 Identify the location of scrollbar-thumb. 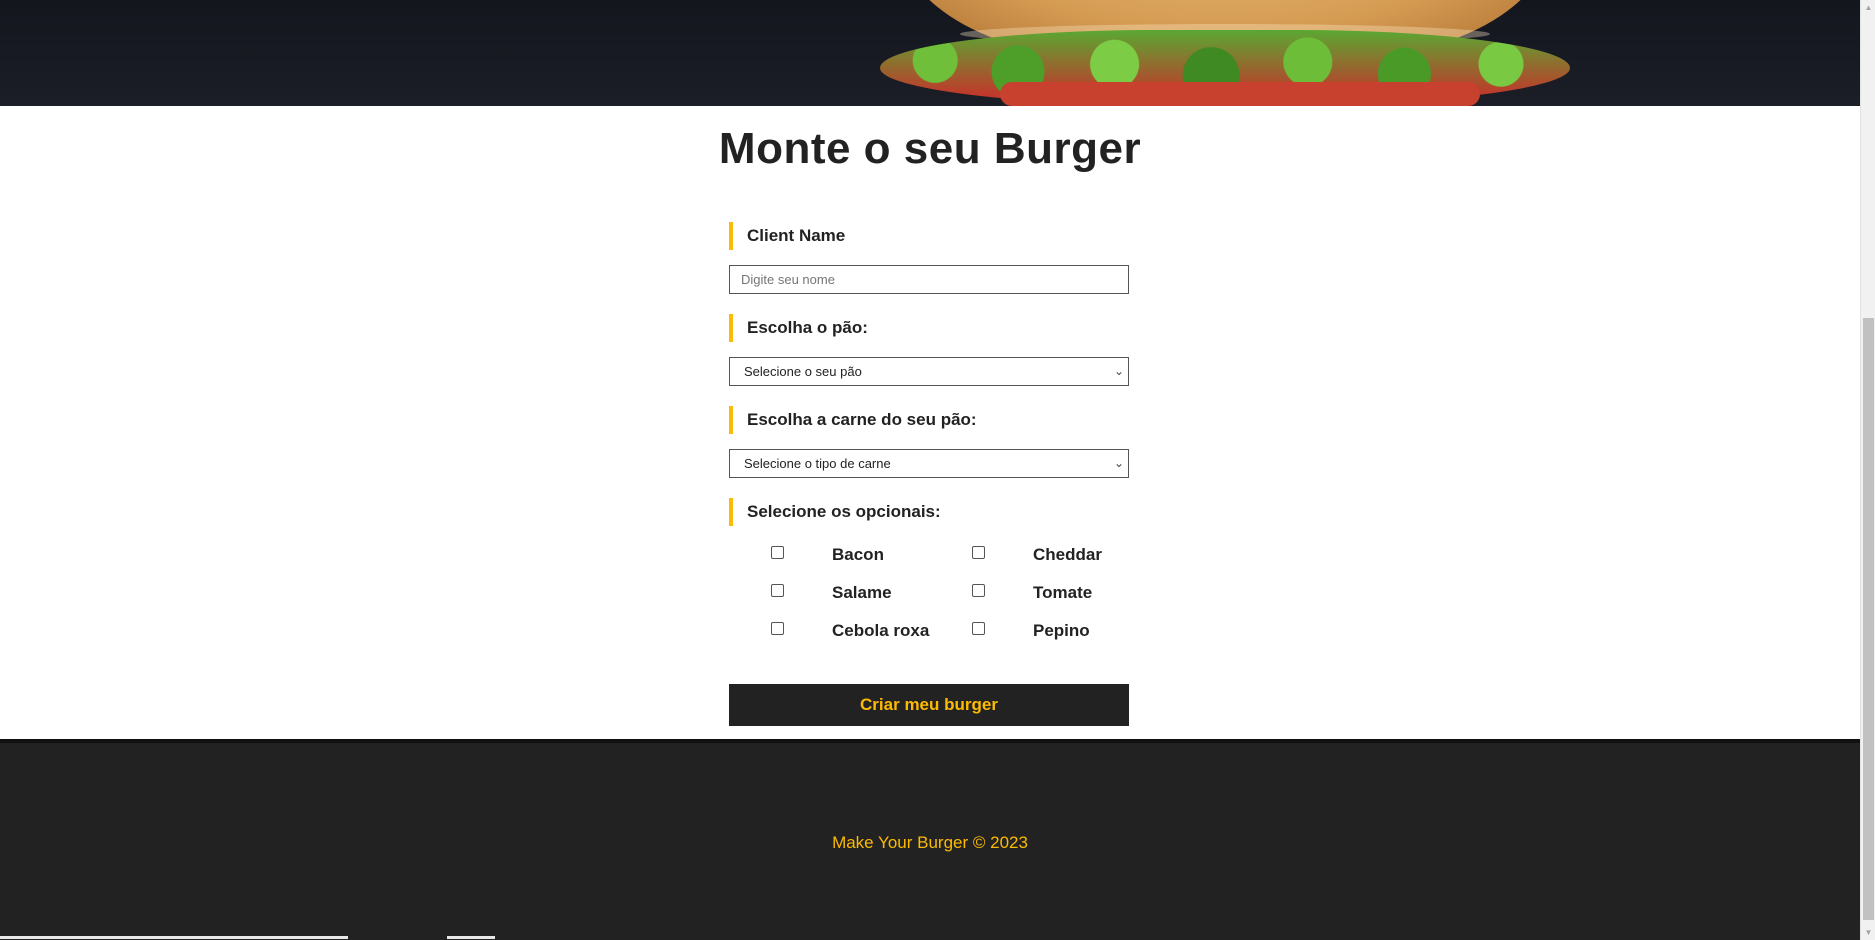
(1868, 619).